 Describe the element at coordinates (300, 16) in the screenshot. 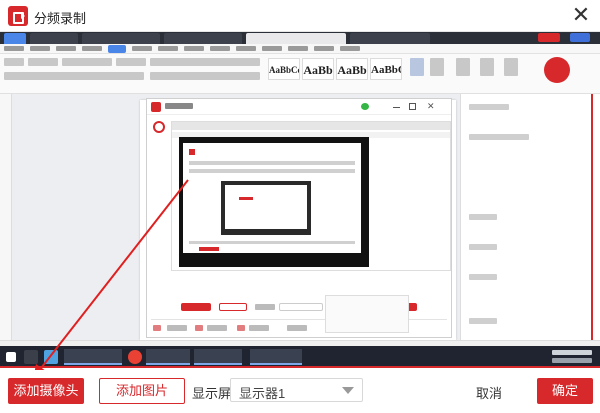

I see `title-bar: 分频录制 ✕` at that location.